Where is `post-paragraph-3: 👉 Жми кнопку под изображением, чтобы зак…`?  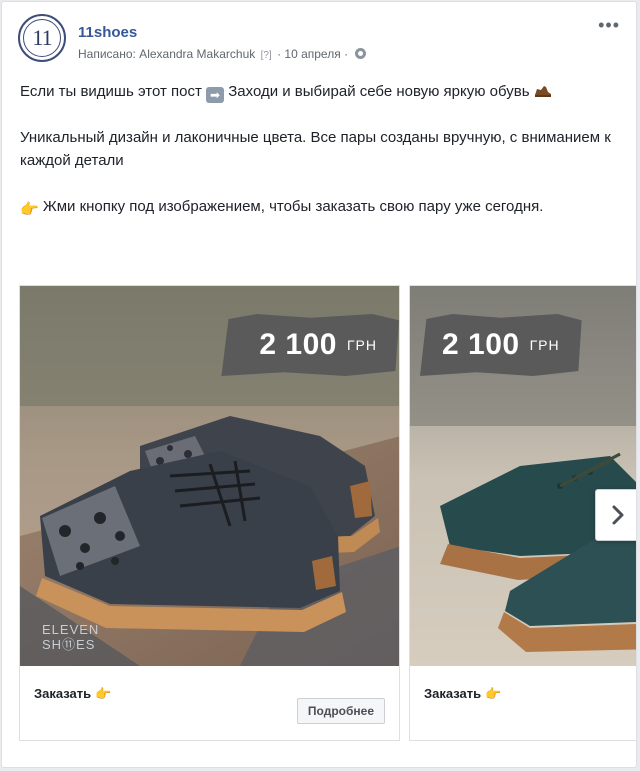 post-paragraph-3: 👉 Жми кнопку под изображением, чтобы зак… is located at coordinates (320, 208).